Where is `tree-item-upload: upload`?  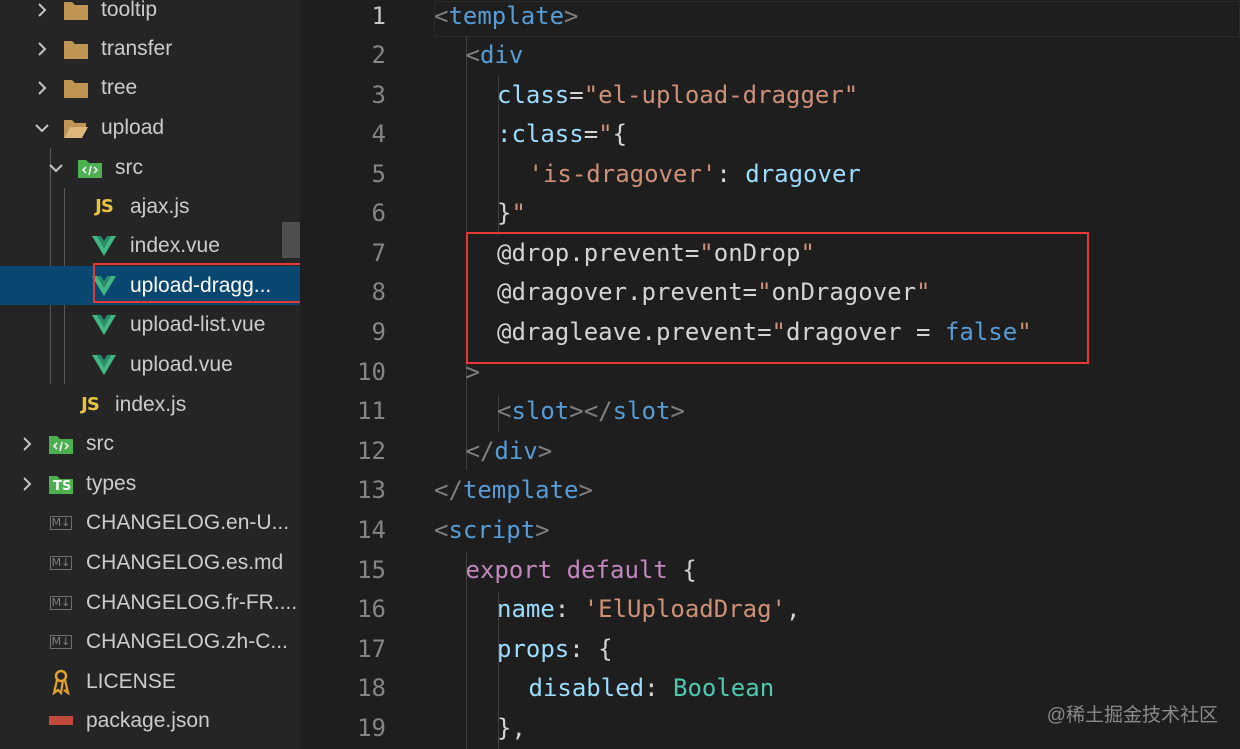
tree-item-upload: upload is located at coordinates (150, 127).